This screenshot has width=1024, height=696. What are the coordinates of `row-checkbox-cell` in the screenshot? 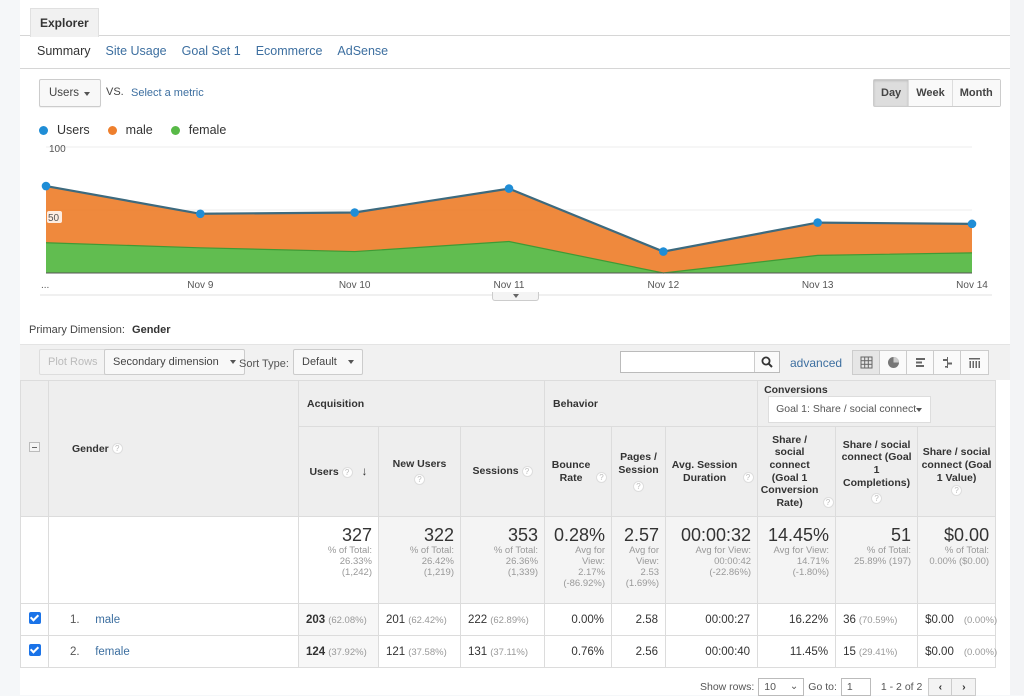 It's located at (34, 619).